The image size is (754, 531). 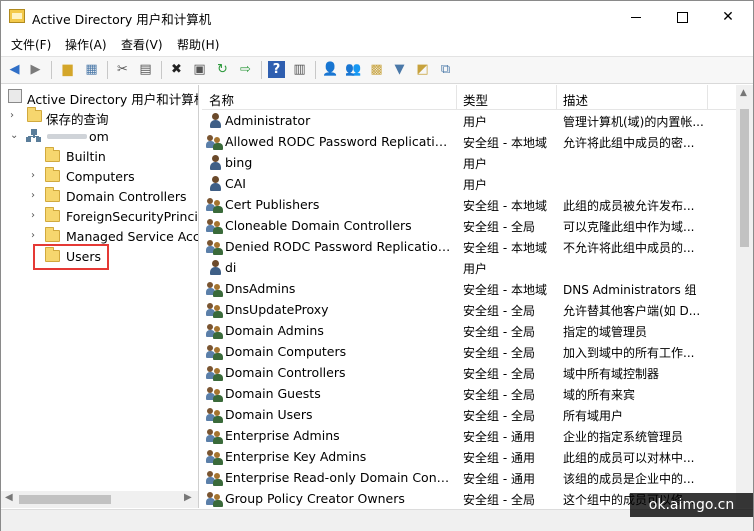 I want to click on tree-item-domain: ⌄ om, so click(x=99, y=137).